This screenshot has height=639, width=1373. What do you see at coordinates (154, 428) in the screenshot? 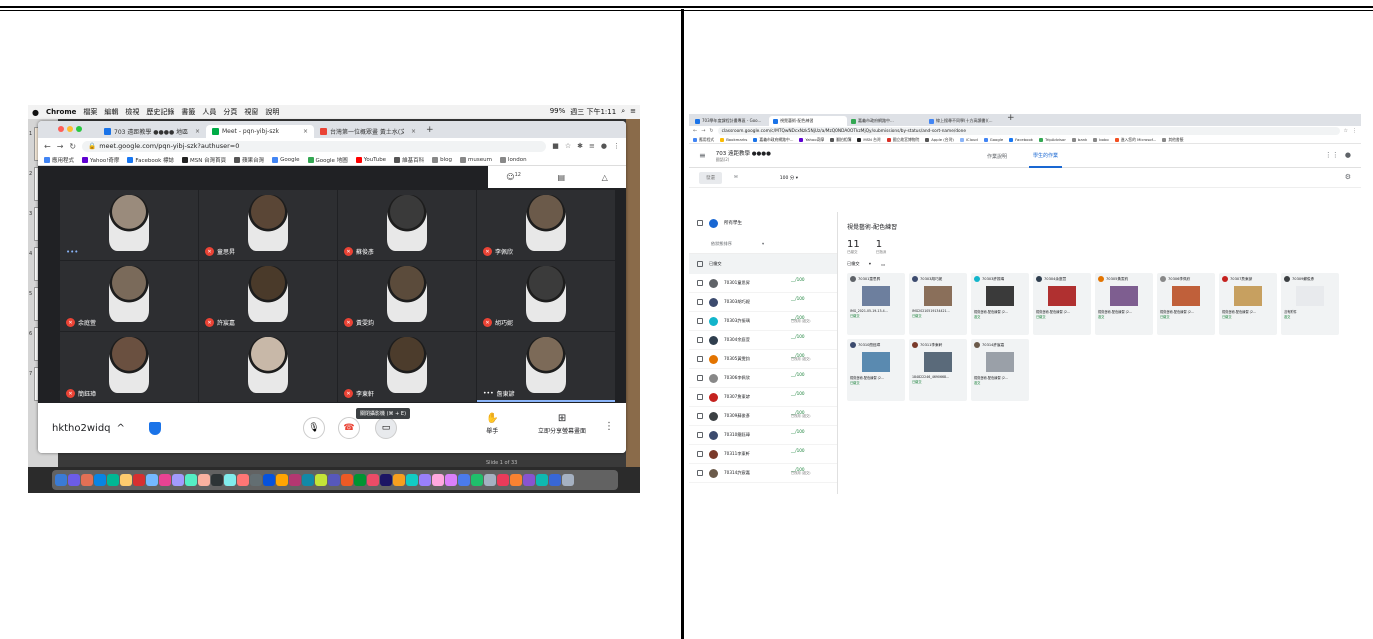
I see `shield-icon` at bounding box center [154, 428].